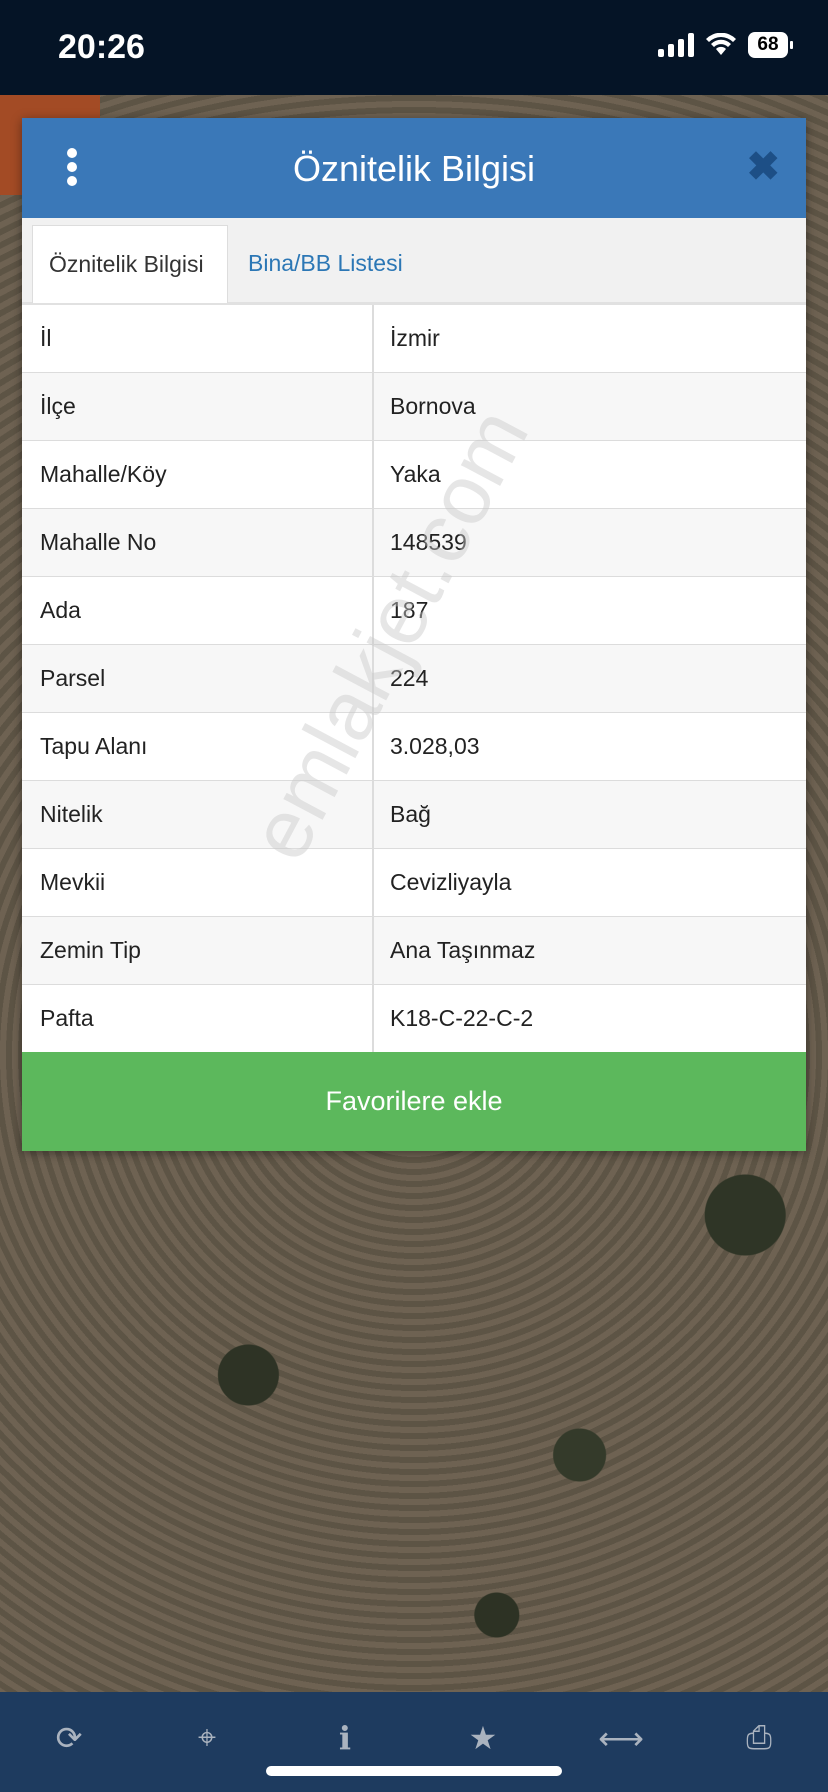 The image size is (828, 1792). Describe the element at coordinates (483, 1738) in the screenshot. I see `star-icon: ★` at that location.